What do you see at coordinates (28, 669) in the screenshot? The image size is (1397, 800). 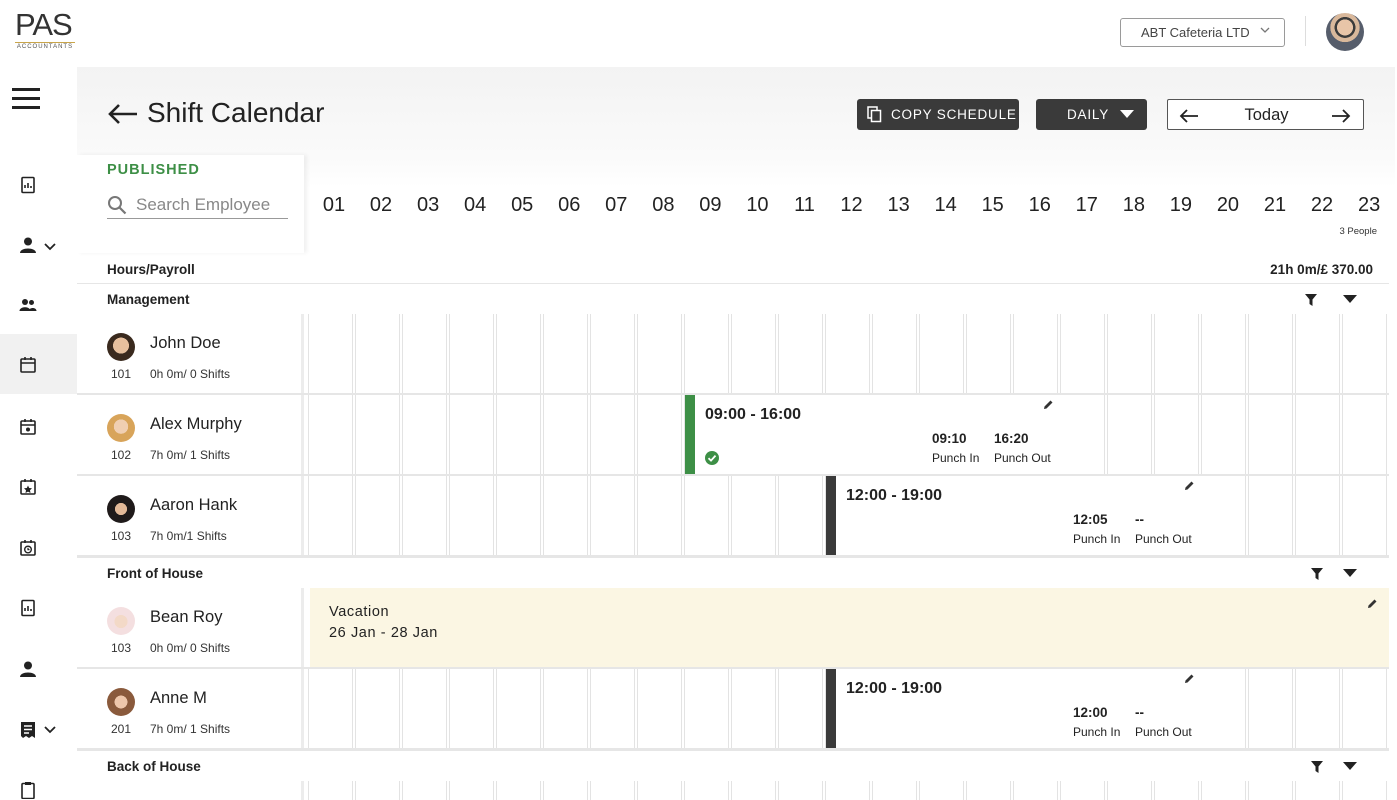 I see `person-icon` at bounding box center [28, 669].